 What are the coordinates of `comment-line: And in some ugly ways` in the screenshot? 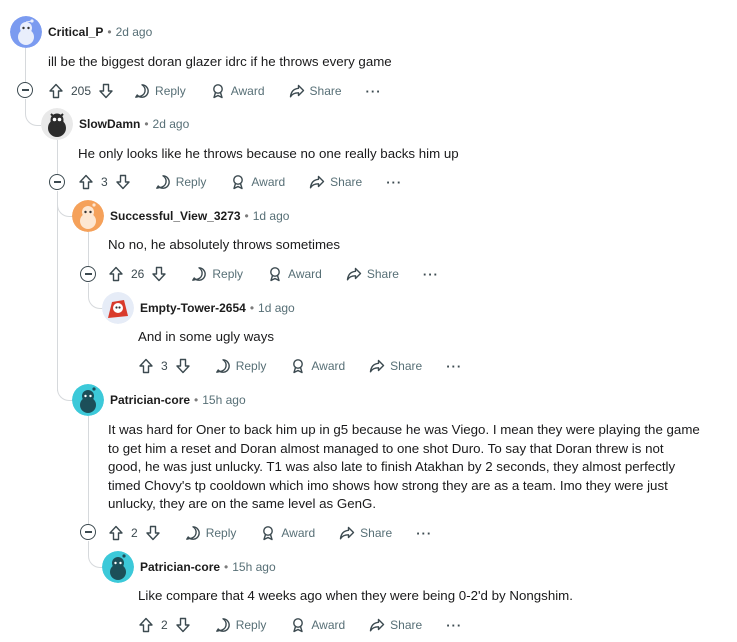 It's located at (206, 336).